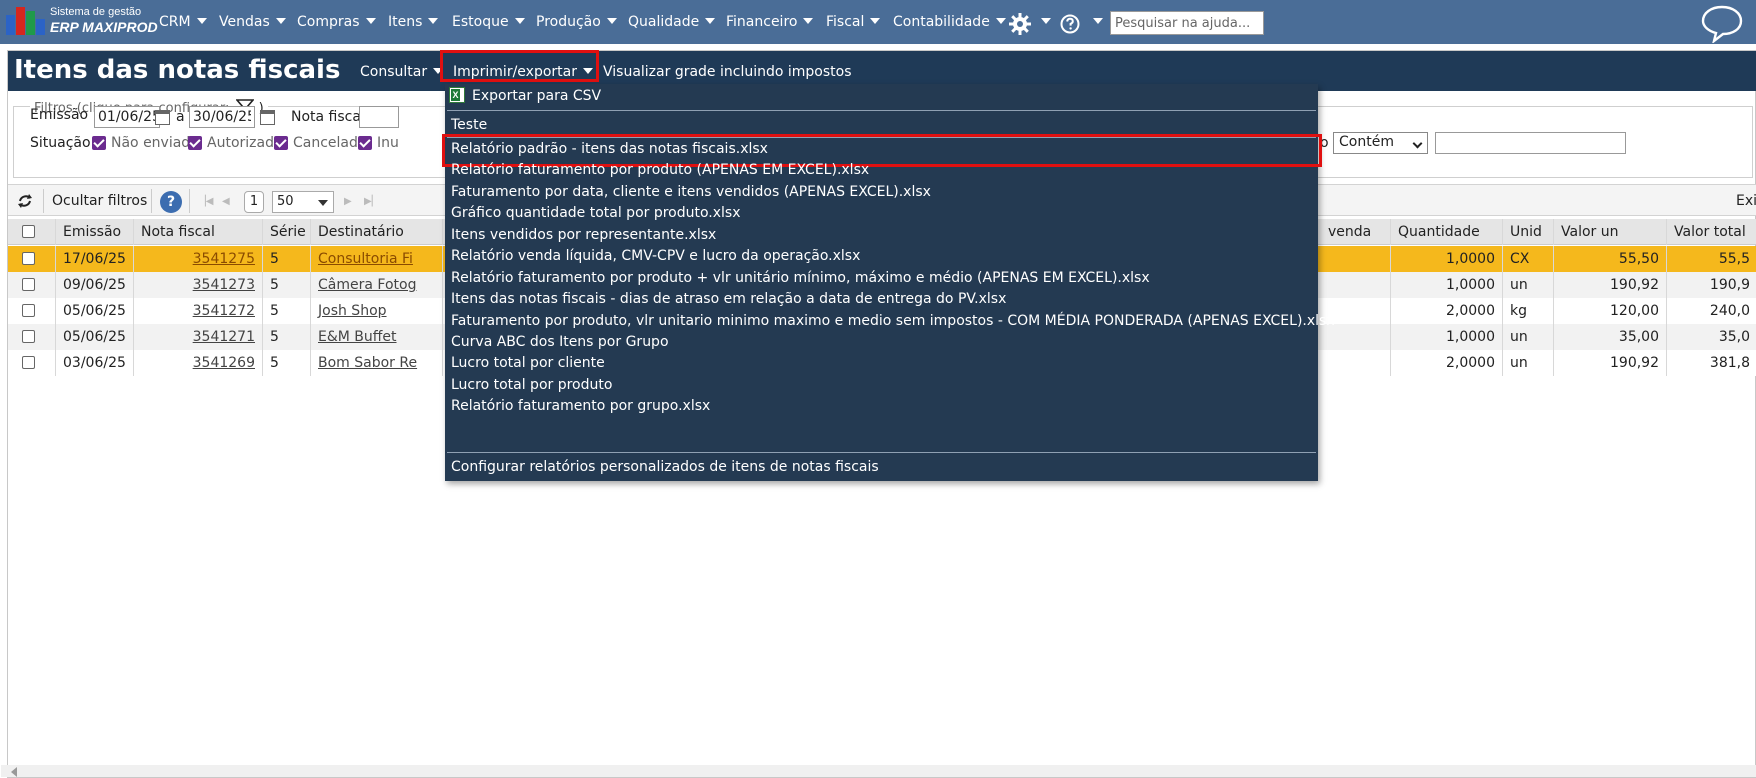  I want to click on cell-dest: E&M Buffet, so click(377, 337).